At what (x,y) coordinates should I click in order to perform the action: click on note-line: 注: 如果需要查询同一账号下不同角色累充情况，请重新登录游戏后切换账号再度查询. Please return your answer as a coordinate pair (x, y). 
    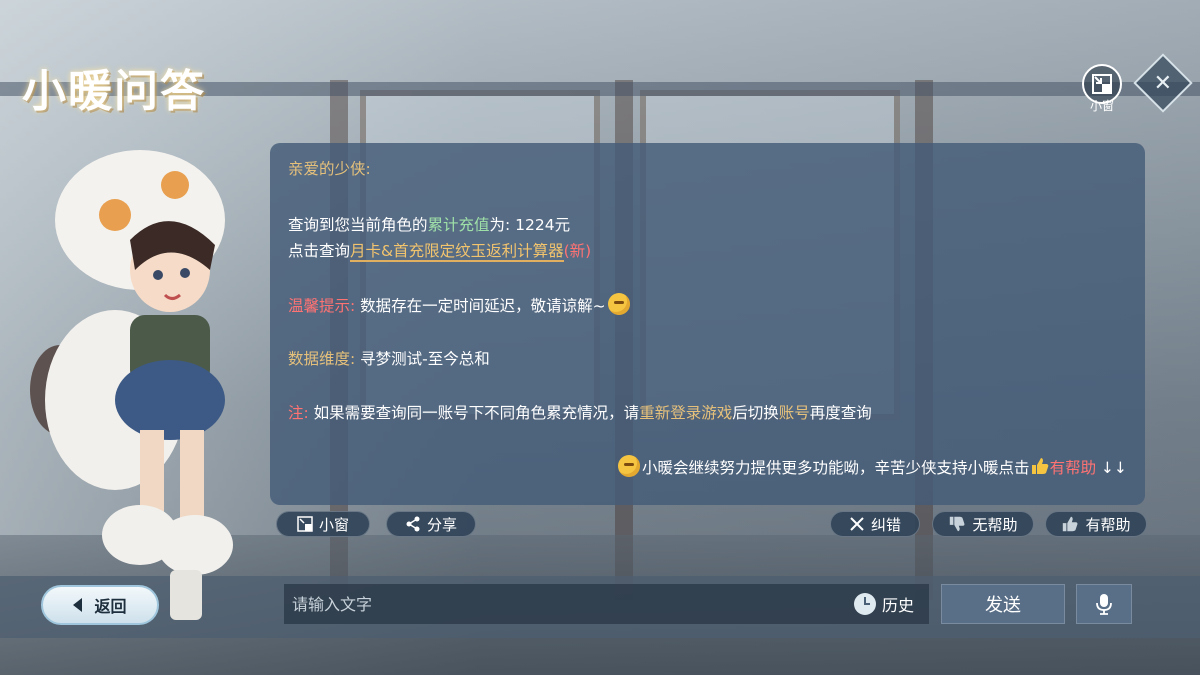
    Looking at the image, I should click on (580, 412).